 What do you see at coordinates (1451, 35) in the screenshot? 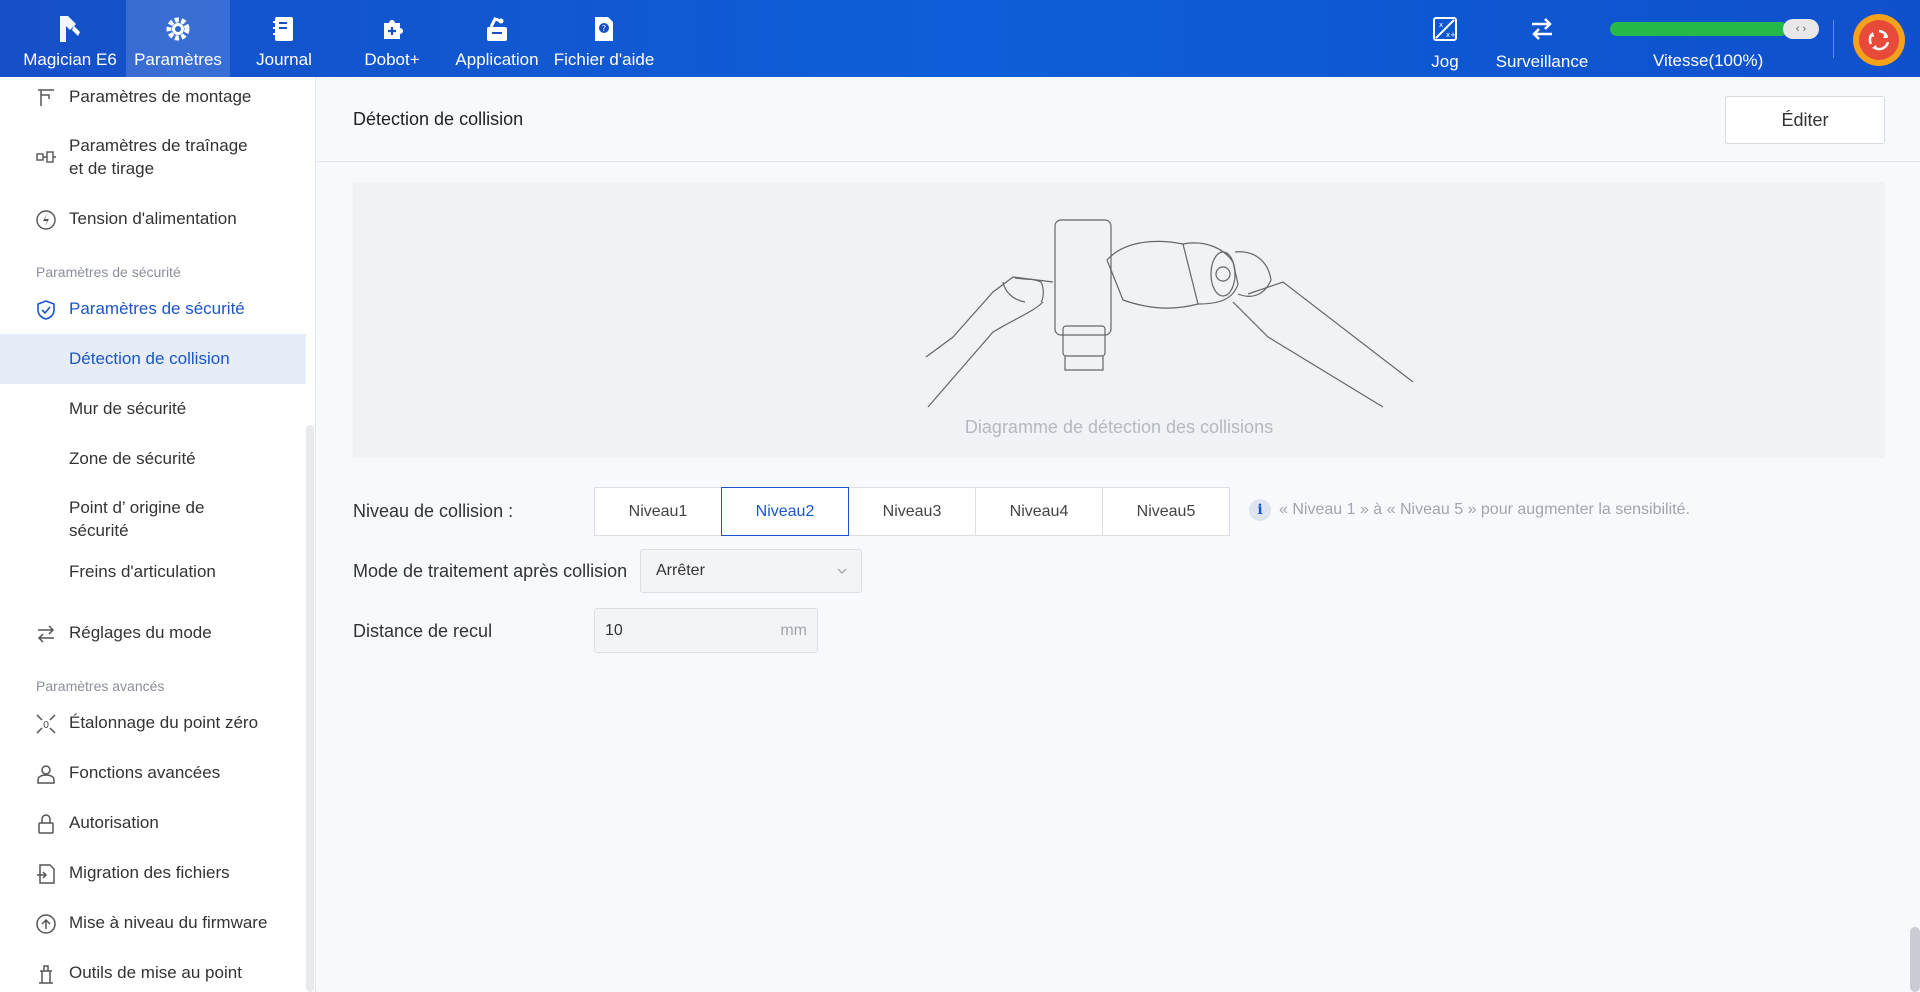
I see `svg-text: x+` at bounding box center [1451, 35].